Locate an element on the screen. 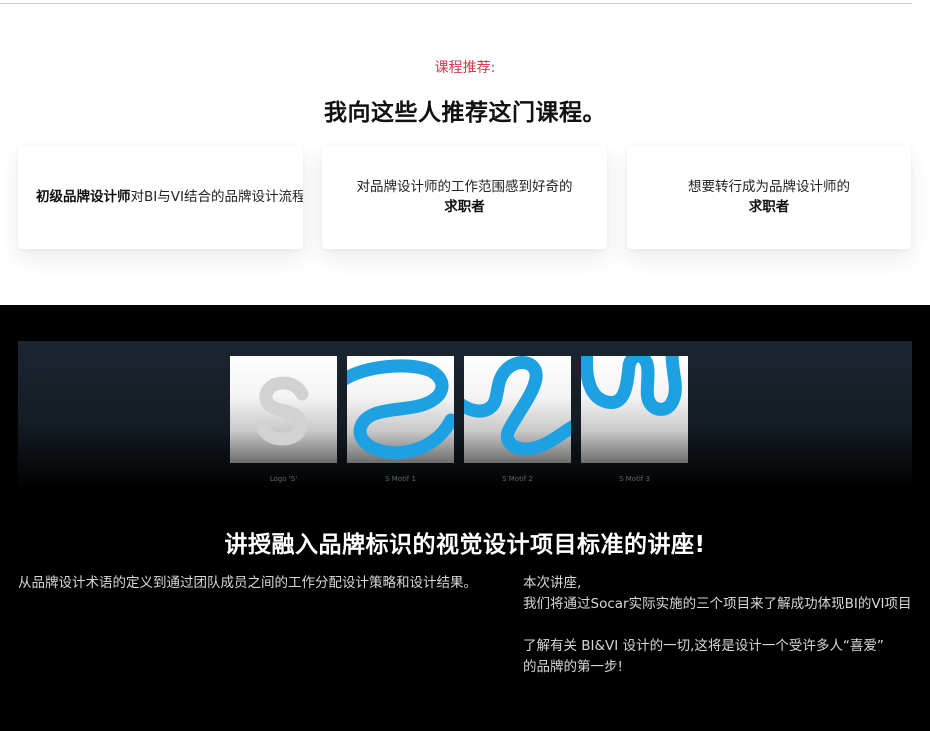 The width and height of the screenshot is (930, 731). lecture-right-line-1: 本次讲座, is located at coordinates (552, 583).